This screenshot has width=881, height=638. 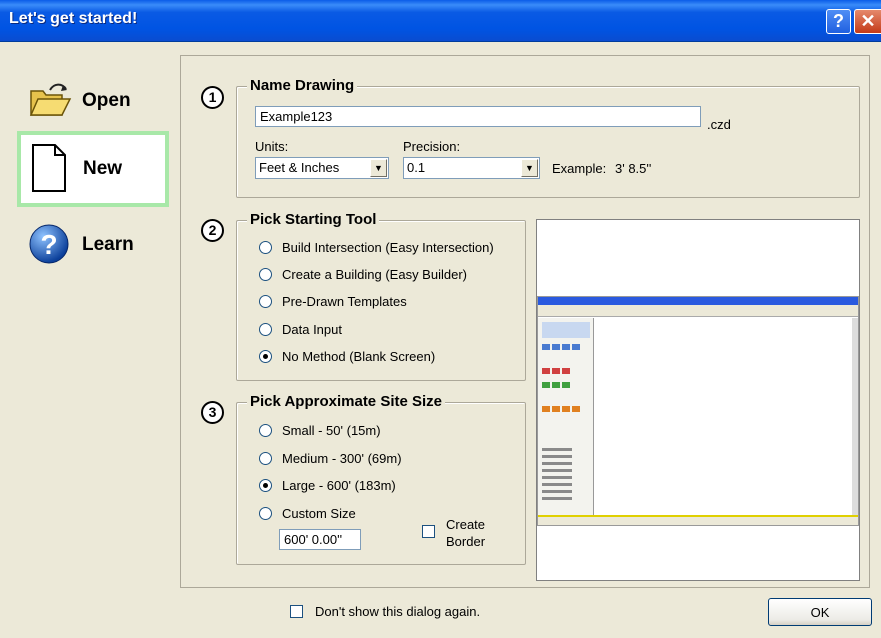 What do you see at coordinates (698, 411) in the screenshot?
I see `preview-screenshot` at bounding box center [698, 411].